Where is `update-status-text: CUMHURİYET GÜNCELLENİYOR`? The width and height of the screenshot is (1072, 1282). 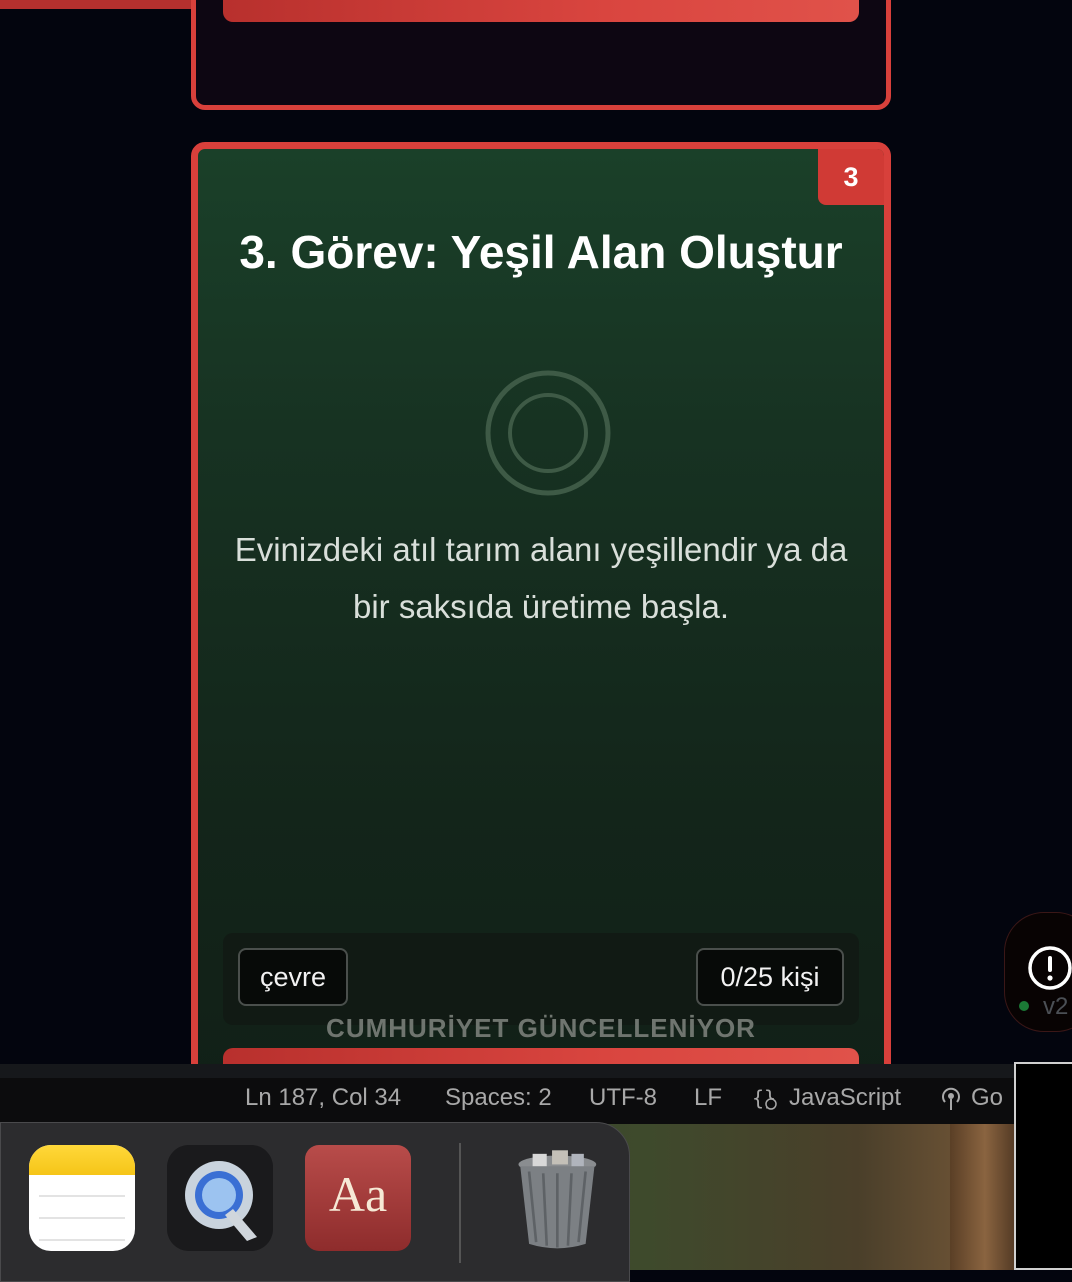
update-status-text: CUMHURİYET GÜNCELLENİYOR is located at coordinates (541, 1028).